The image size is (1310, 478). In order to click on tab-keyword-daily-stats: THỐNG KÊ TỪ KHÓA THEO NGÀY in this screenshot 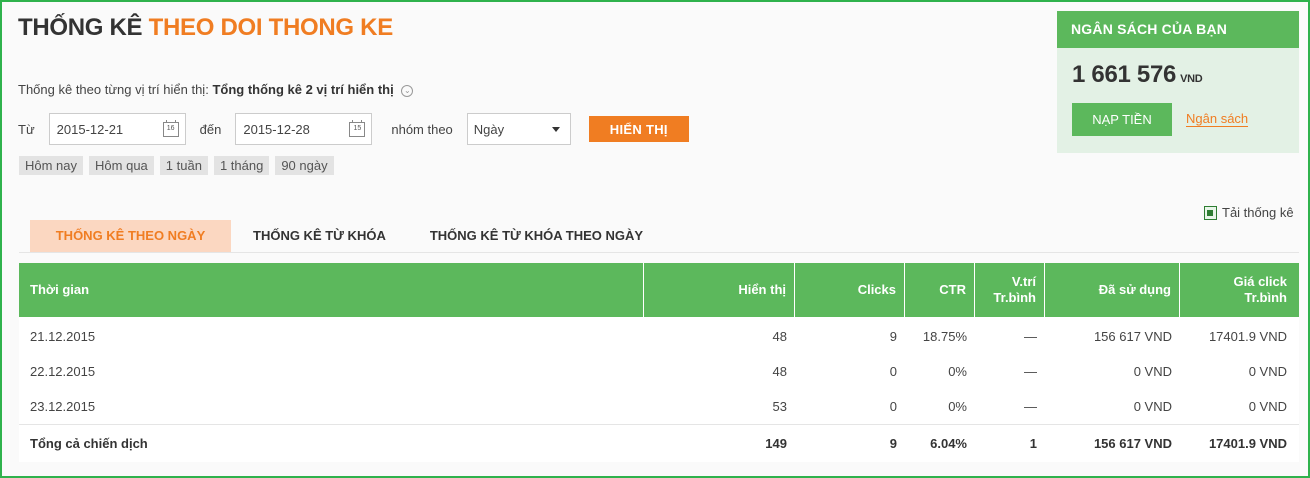, I will do `click(536, 236)`.